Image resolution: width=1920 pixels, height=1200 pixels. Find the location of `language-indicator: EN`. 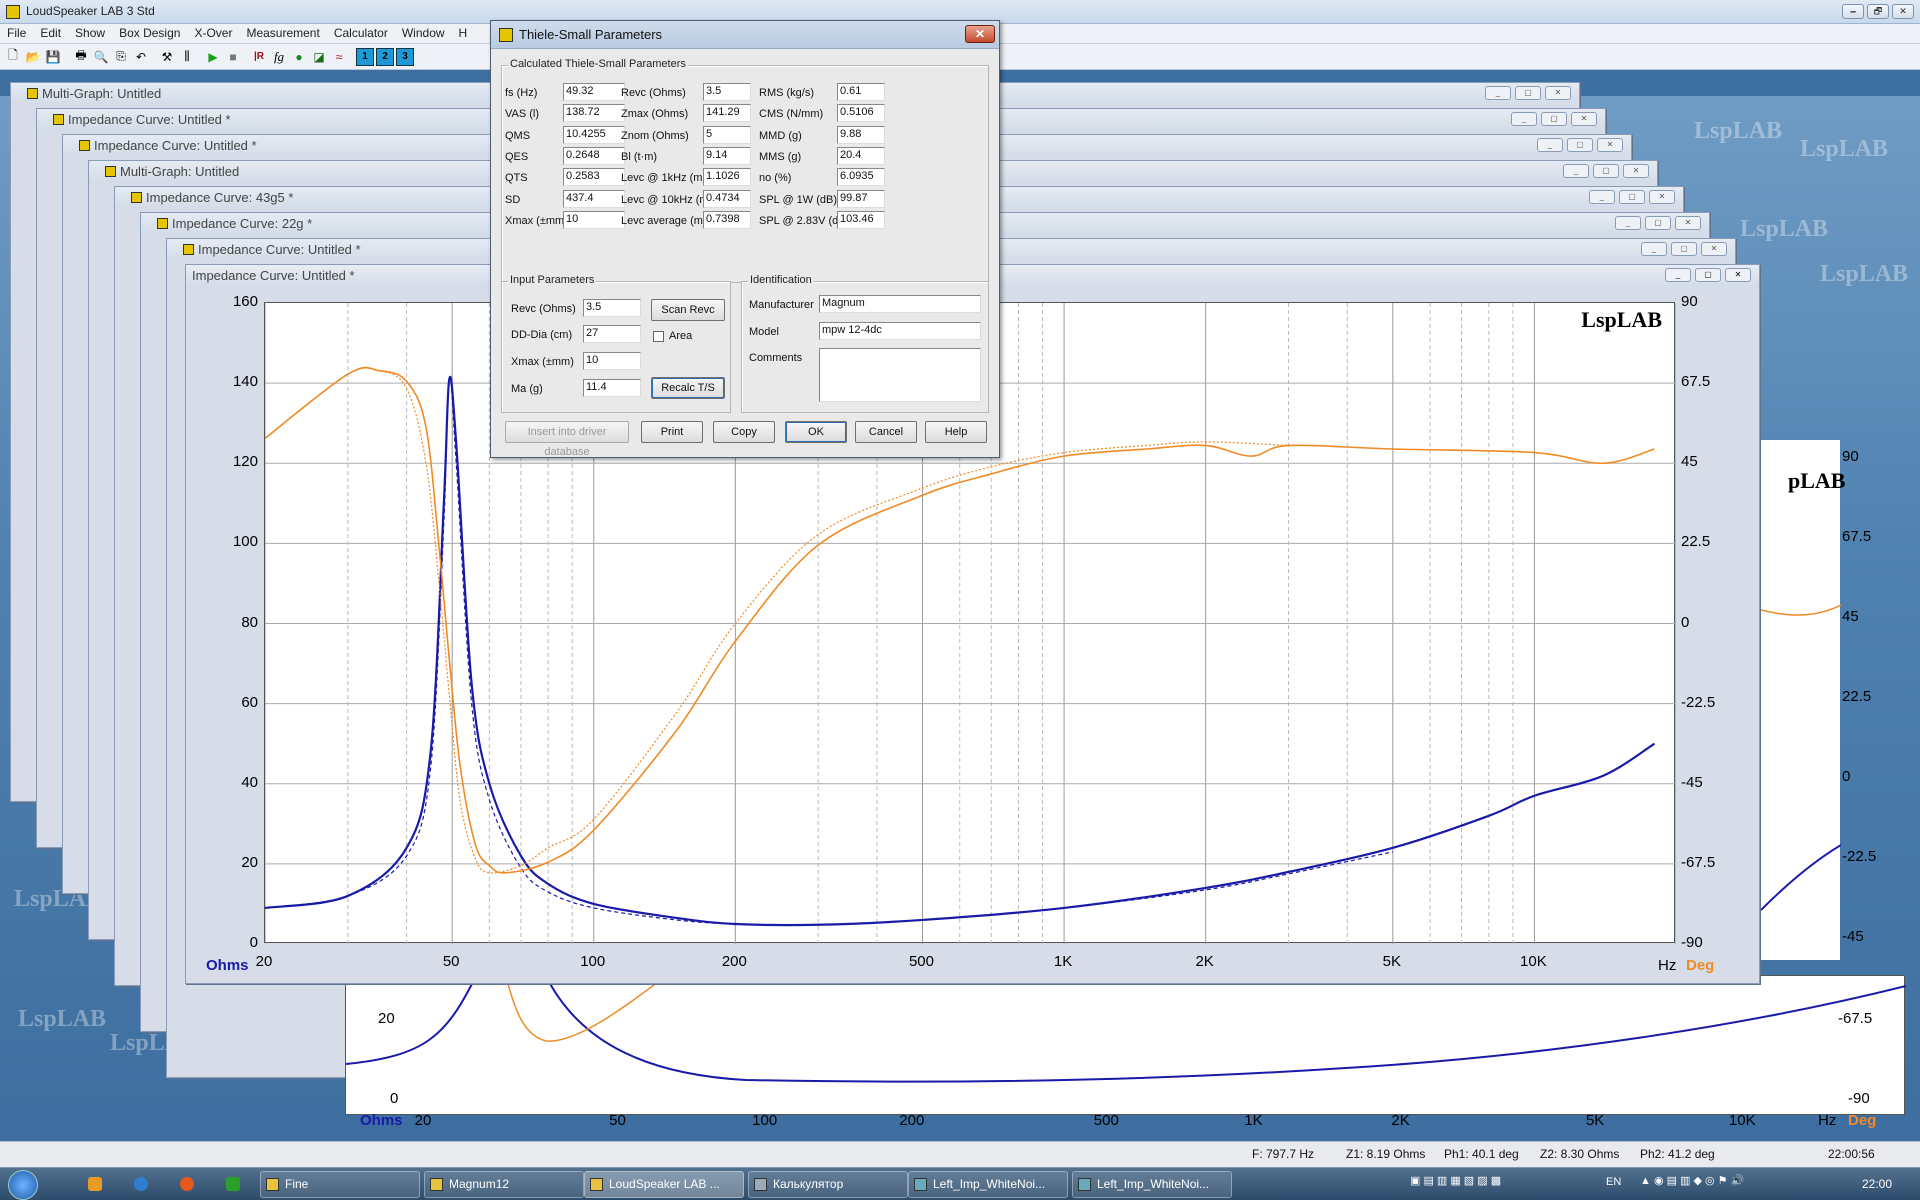

language-indicator: EN is located at coordinates (1613, 1182).